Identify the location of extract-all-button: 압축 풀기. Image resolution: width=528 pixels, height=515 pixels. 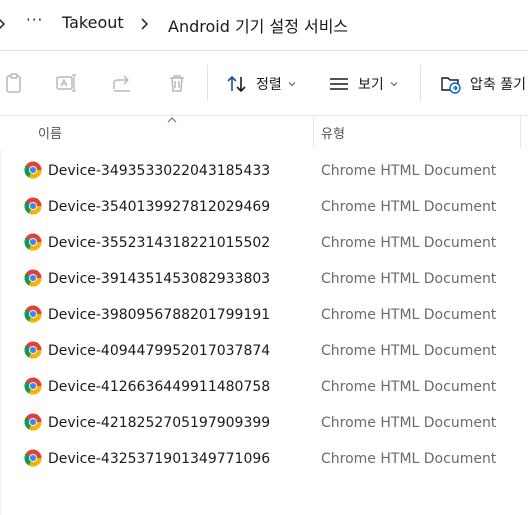
(483, 84).